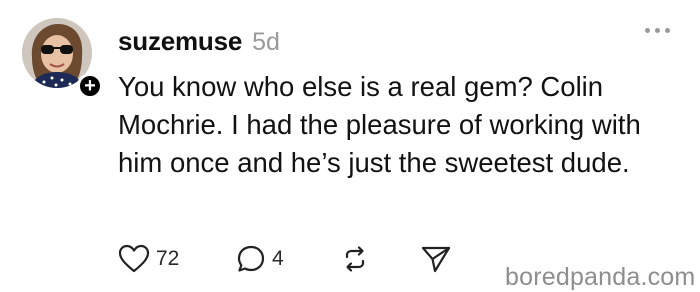 Image resolution: width=700 pixels, height=292 pixels. I want to click on paper-plane-icon, so click(436, 259).